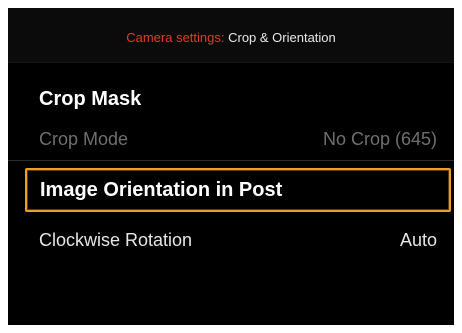  I want to click on page-title: Camera settings: Crop & Orientation, so click(231, 38).